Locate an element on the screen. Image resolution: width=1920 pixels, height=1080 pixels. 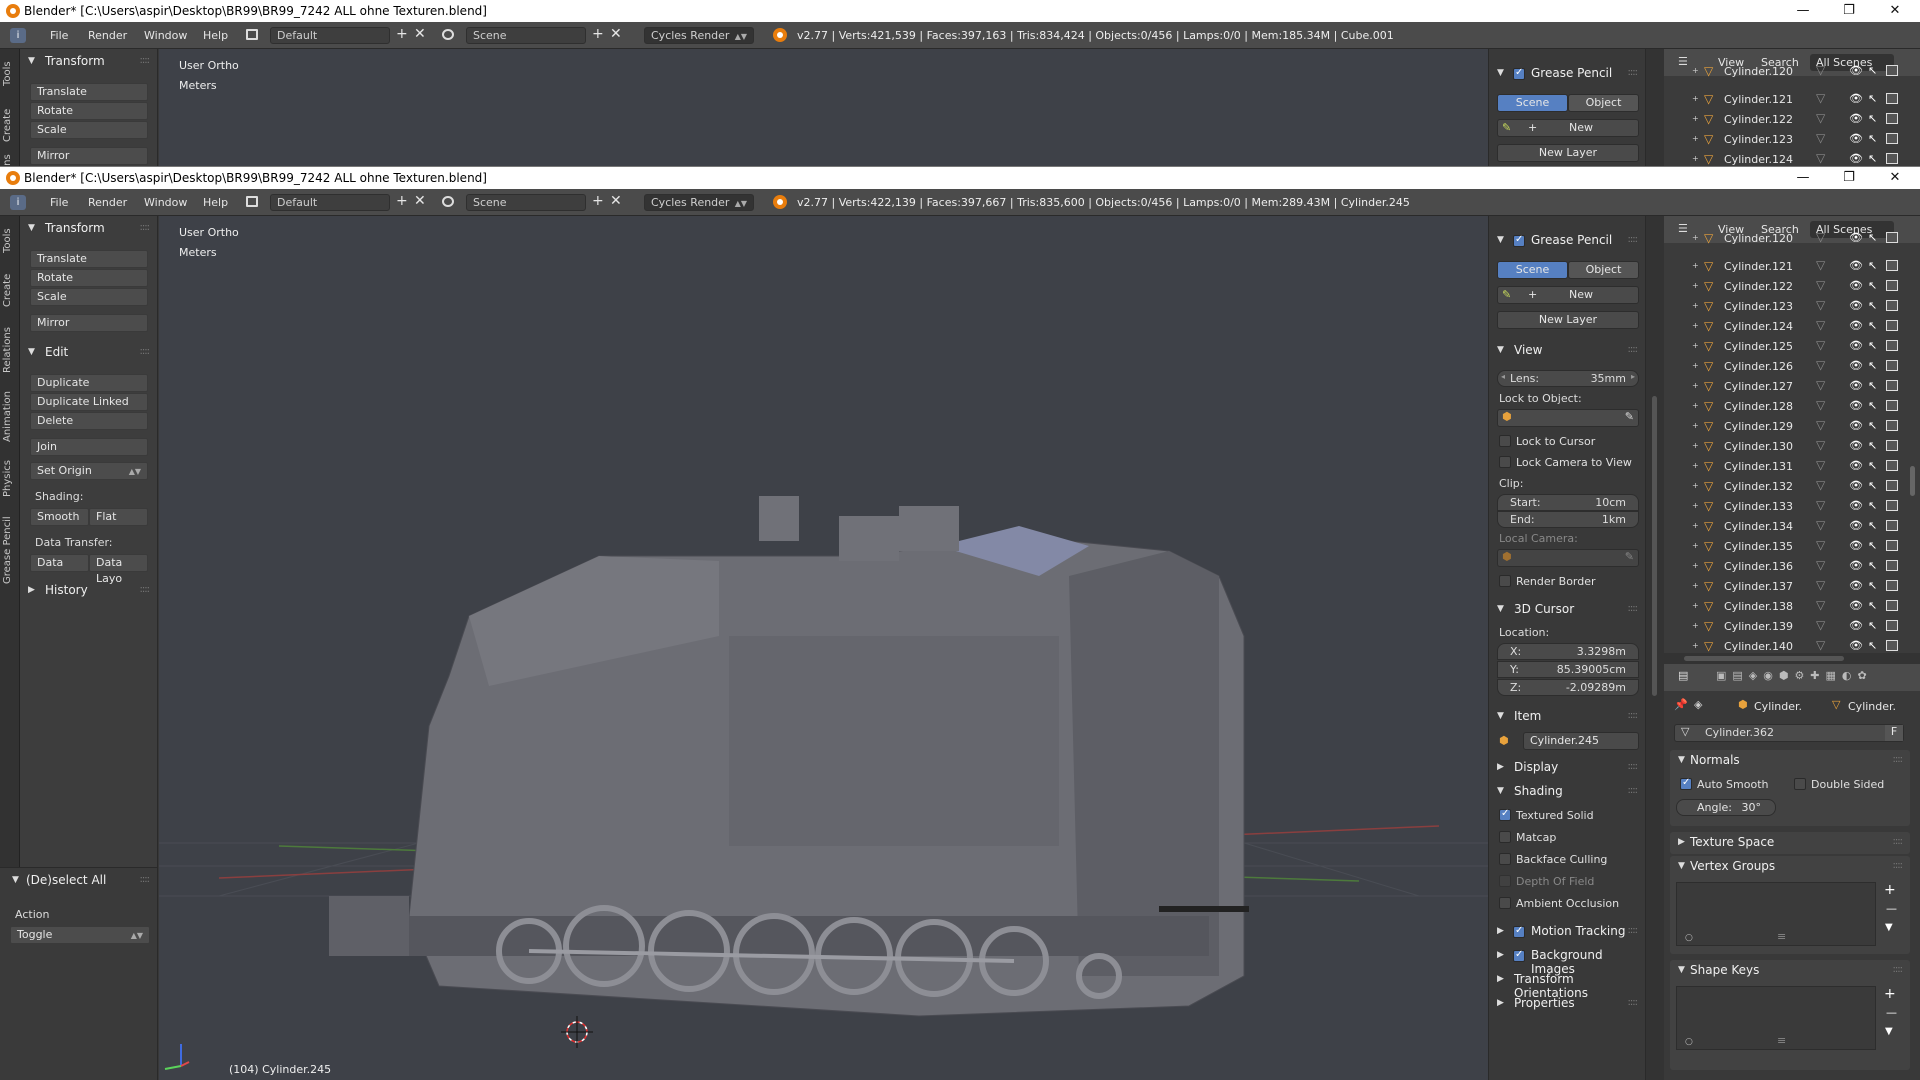
outliner-object-name: Cylinder.139 is located at coordinates (1758, 626).